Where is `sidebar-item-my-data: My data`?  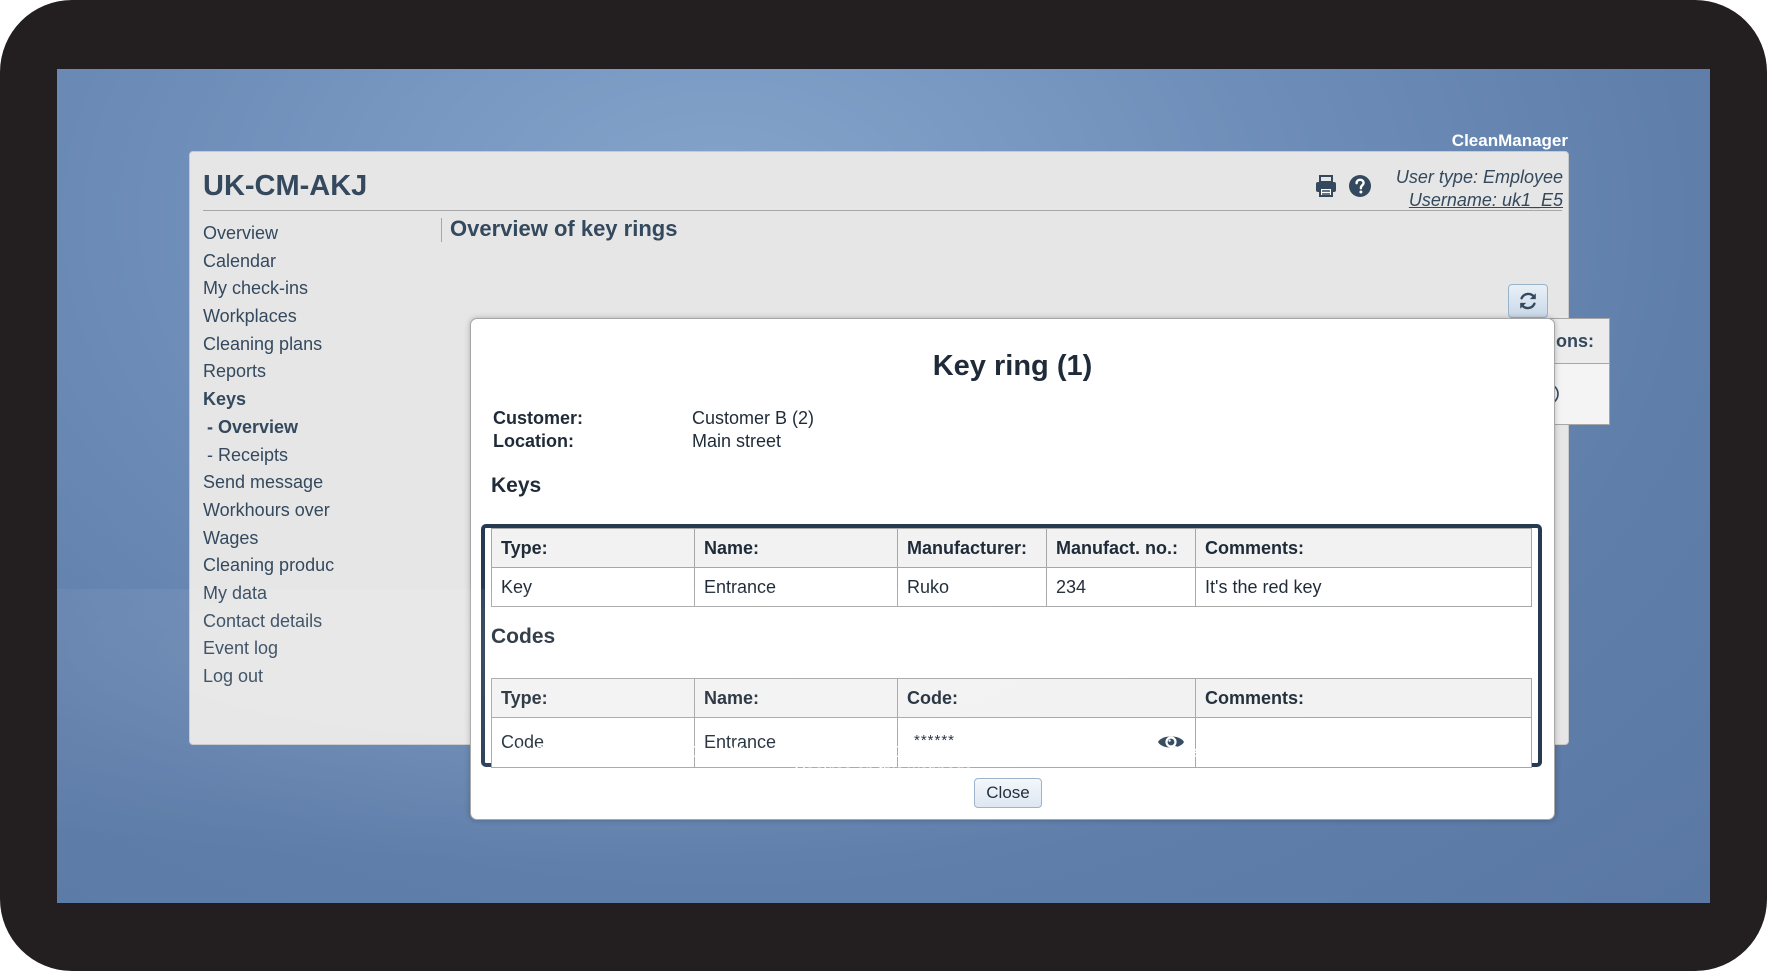 sidebar-item-my-data: My data is located at coordinates (268, 594).